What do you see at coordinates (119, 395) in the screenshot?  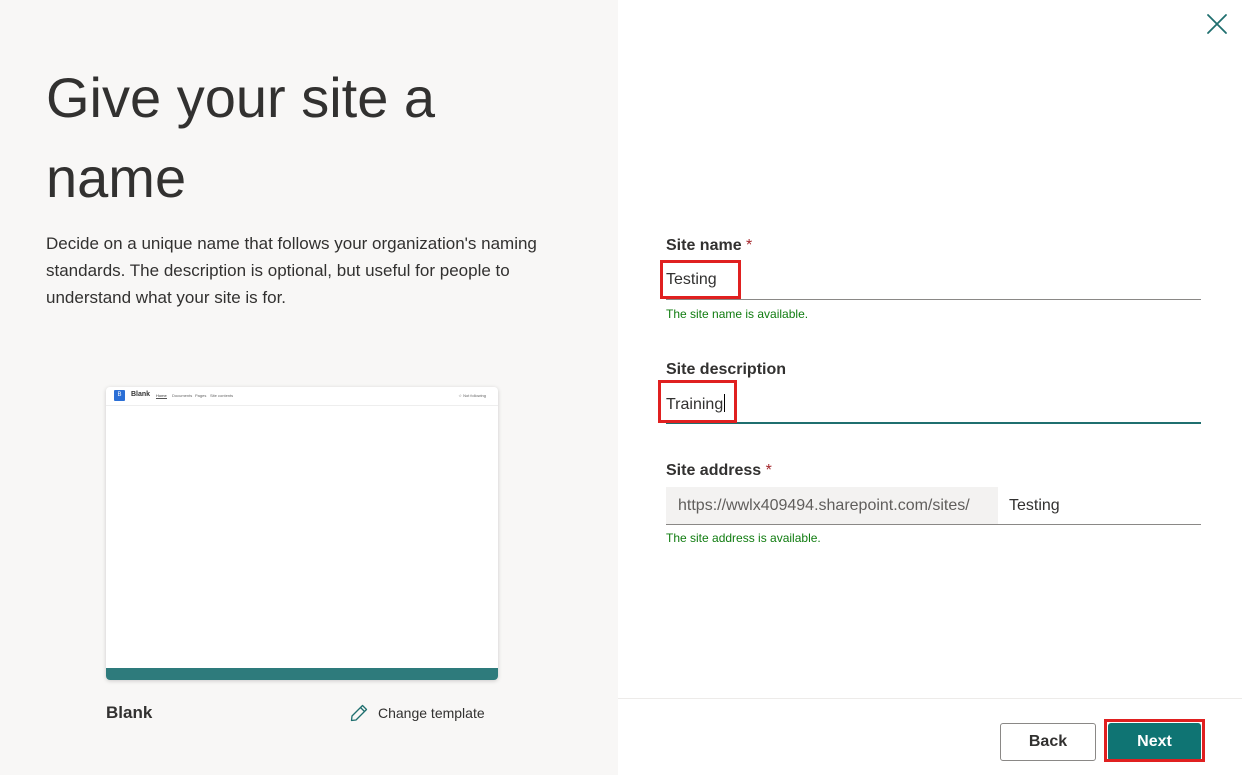 I see `preview-site-logo: B` at bounding box center [119, 395].